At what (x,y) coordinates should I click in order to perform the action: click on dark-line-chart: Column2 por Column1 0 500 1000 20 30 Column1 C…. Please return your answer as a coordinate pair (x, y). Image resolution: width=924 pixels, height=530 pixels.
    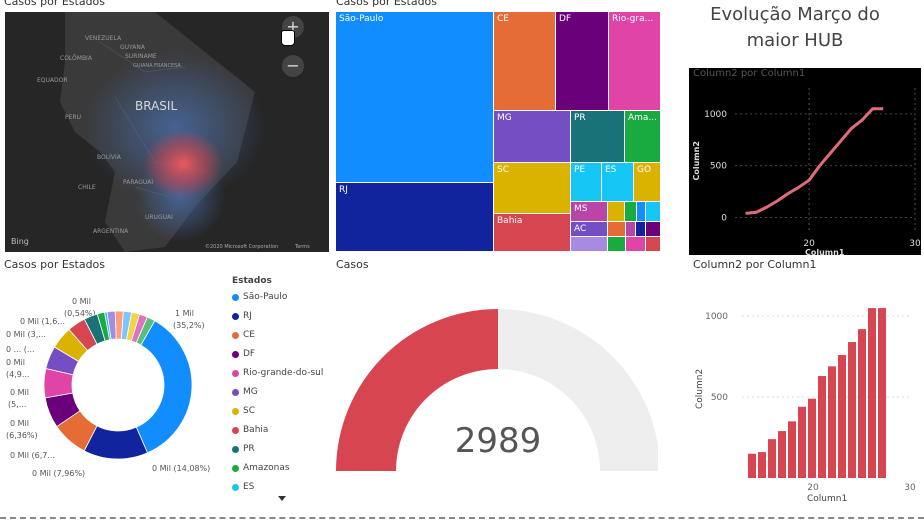
    Looking at the image, I should click on (805, 161).